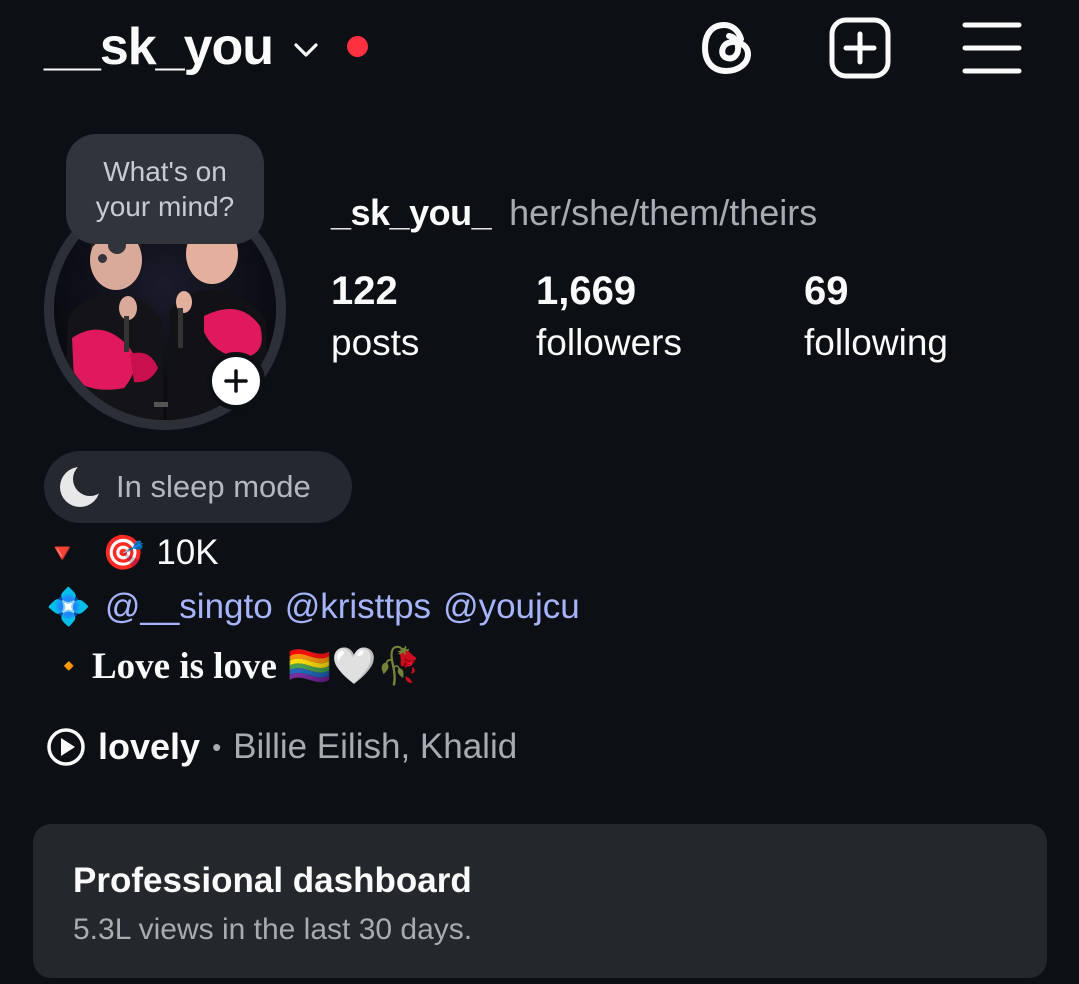 Image resolution: width=1079 pixels, height=984 pixels. I want to click on status-chip: In sleep mode, so click(198, 487).